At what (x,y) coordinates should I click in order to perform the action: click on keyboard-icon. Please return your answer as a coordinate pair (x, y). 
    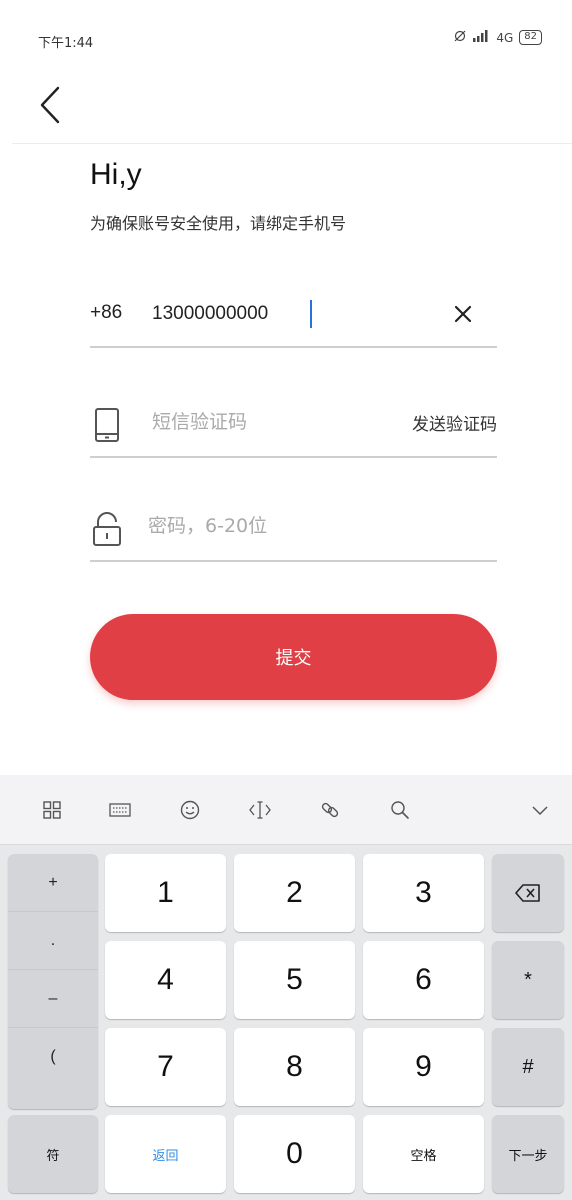
    Looking at the image, I should click on (120, 810).